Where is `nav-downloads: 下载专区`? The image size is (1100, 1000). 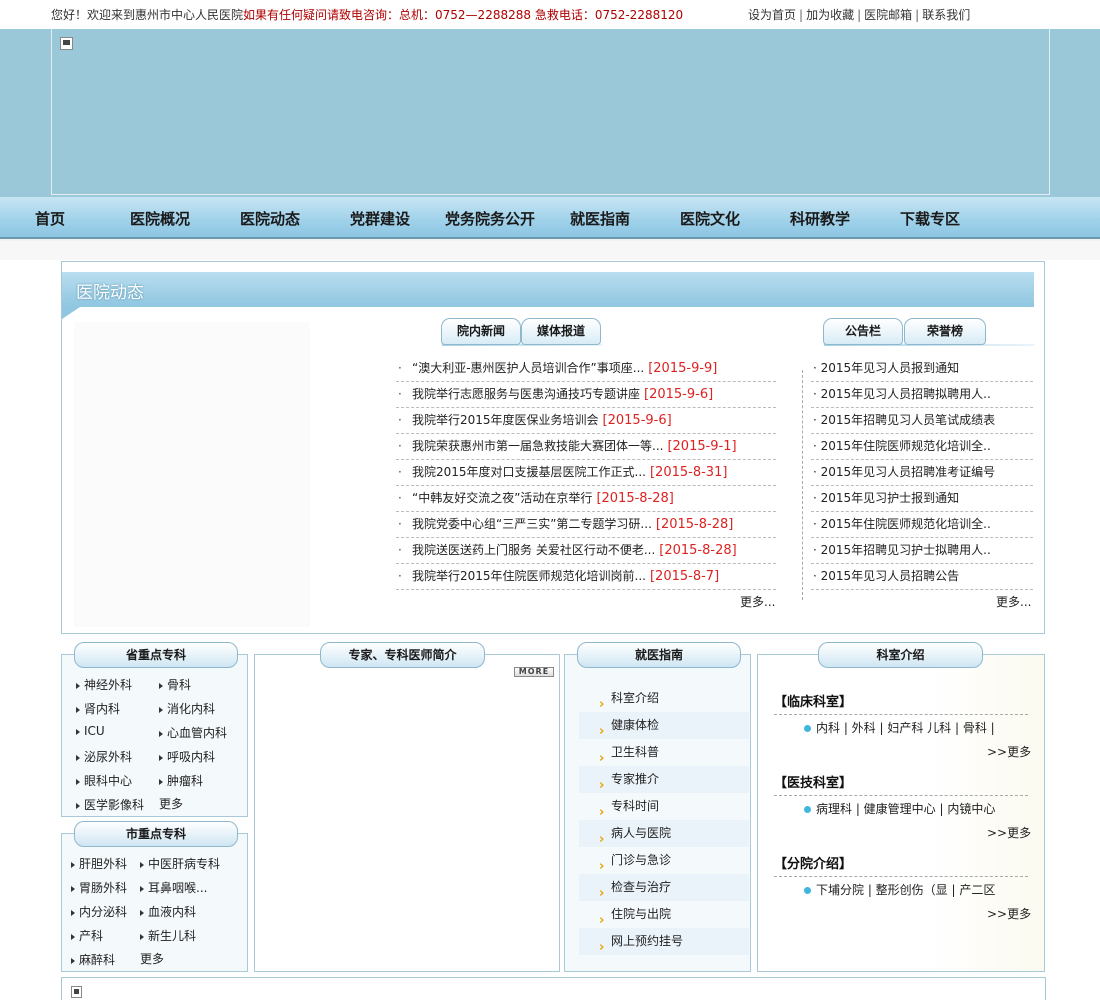 nav-downloads: 下载专区 is located at coordinates (930, 218).